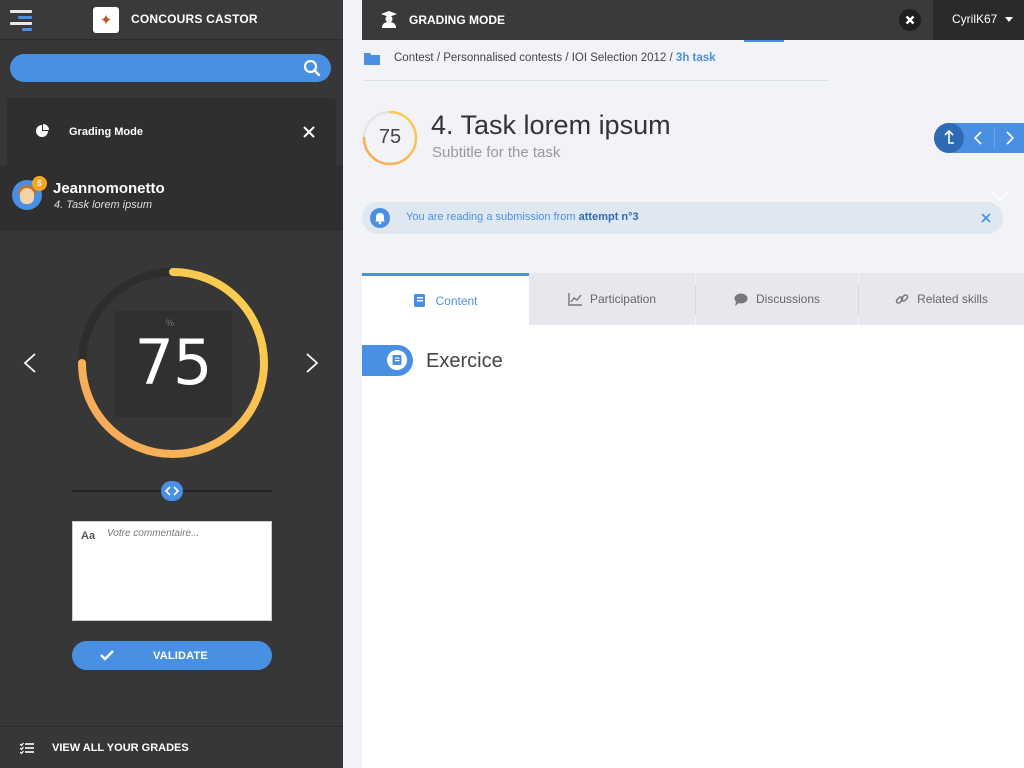  What do you see at coordinates (741, 299) in the screenshot?
I see `chat-icon` at bounding box center [741, 299].